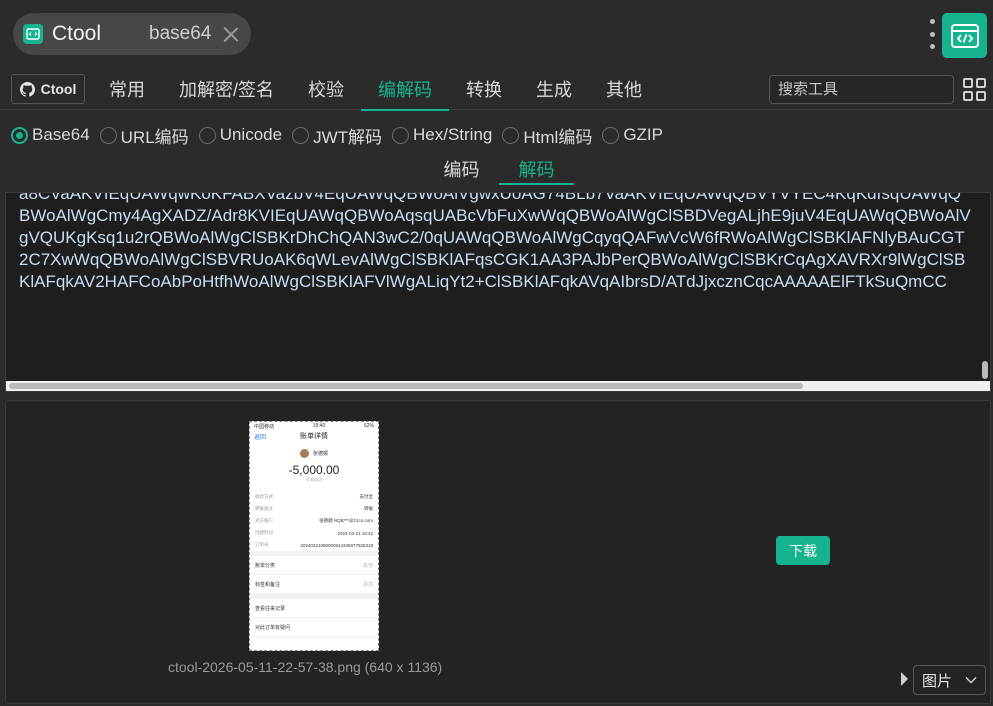 This screenshot has height=706, width=993. I want to click on vertical-scrollbar, so click(985, 370).